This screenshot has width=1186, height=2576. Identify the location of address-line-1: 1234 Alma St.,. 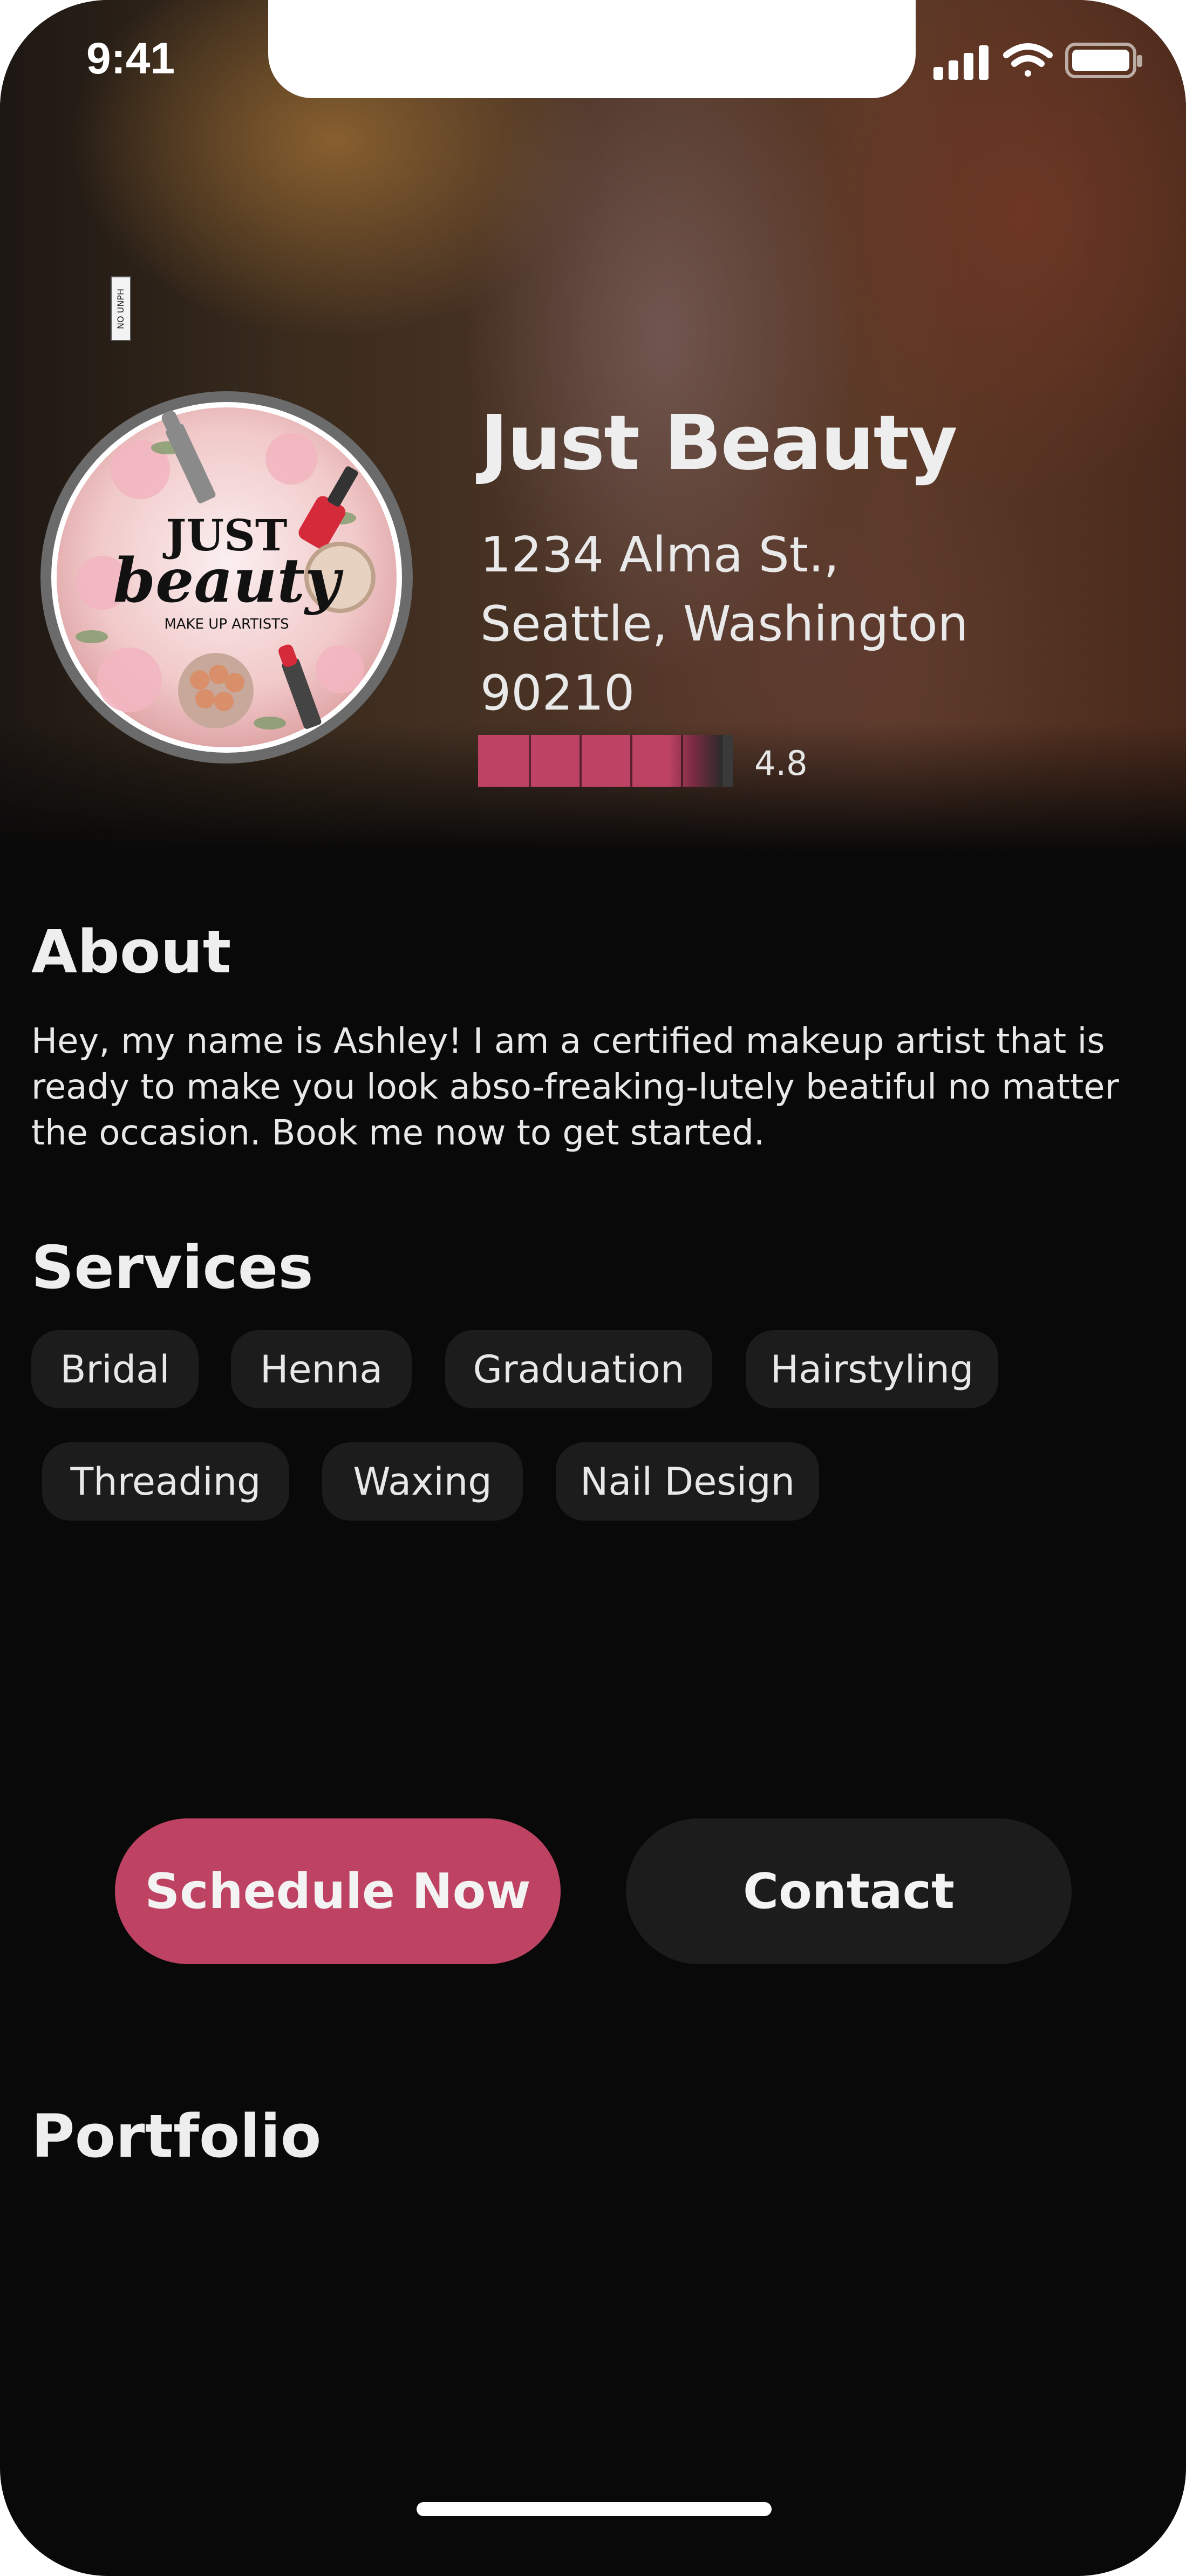
(660, 555).